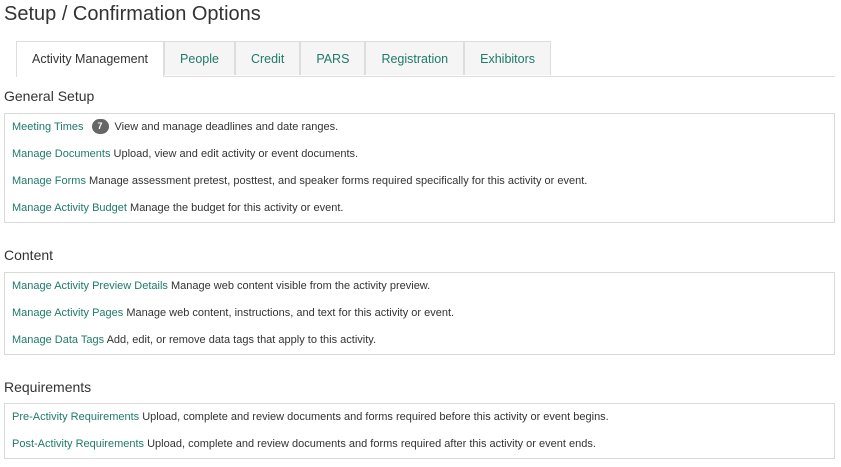 This screenshot has height=467, width=841. Describe the element at coordinates (29, 255) in the screenshot. I see `section-heading-content: Content` at that location.